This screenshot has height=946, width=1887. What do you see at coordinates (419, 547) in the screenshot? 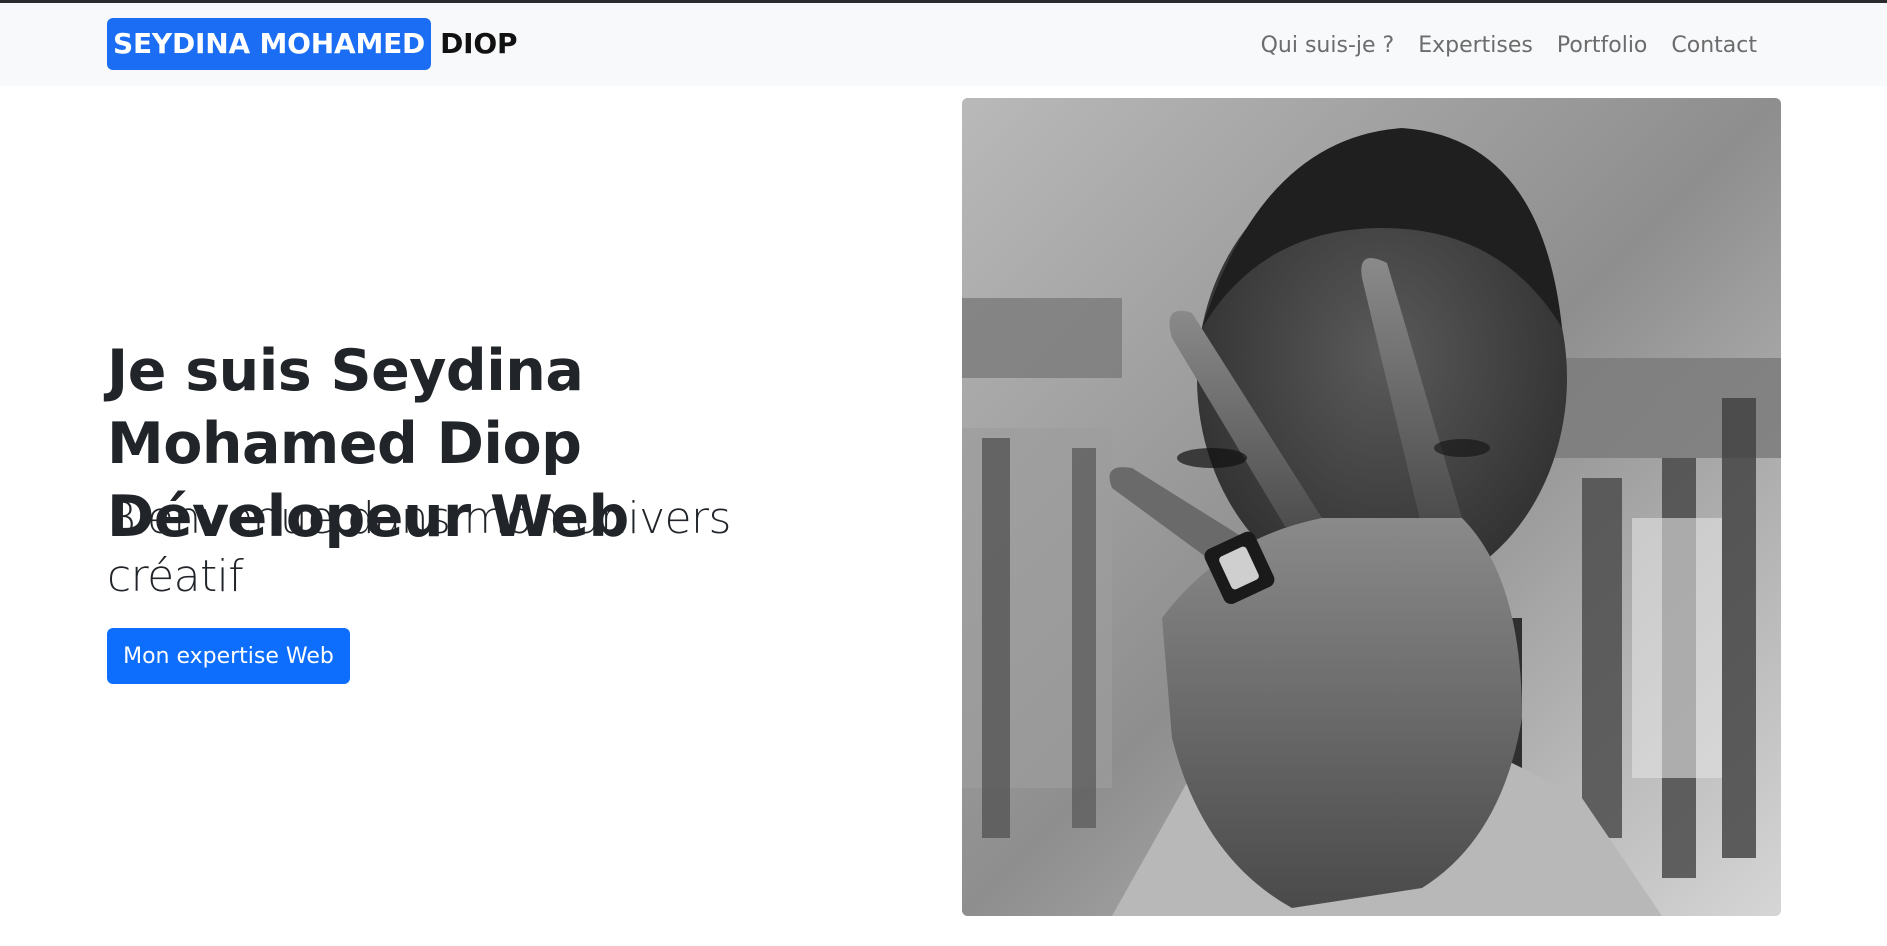
I see `hero-subtitle: Bienvenue dans mon univers créatif` at bounding box center [419, 547].